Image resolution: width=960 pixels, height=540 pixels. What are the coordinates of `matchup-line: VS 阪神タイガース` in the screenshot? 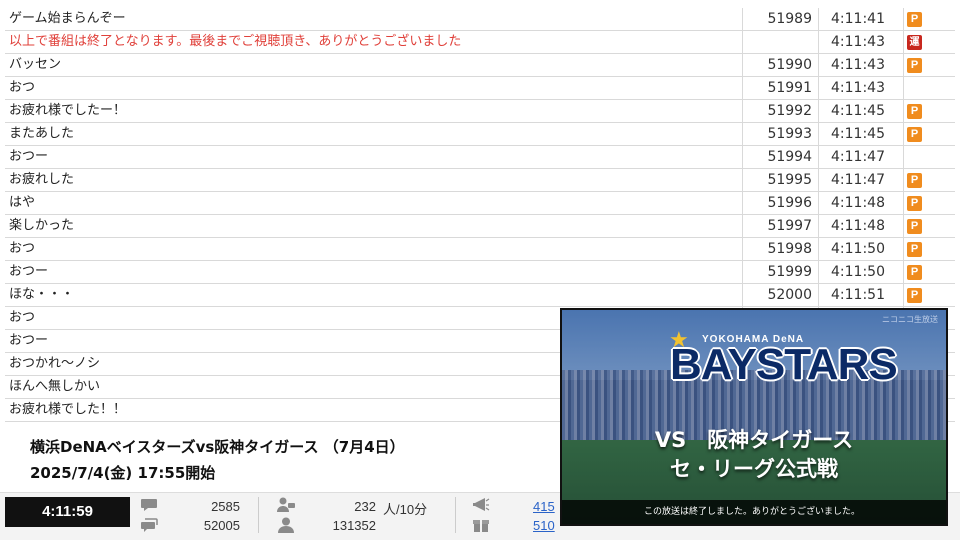 It's located at (754, 440).